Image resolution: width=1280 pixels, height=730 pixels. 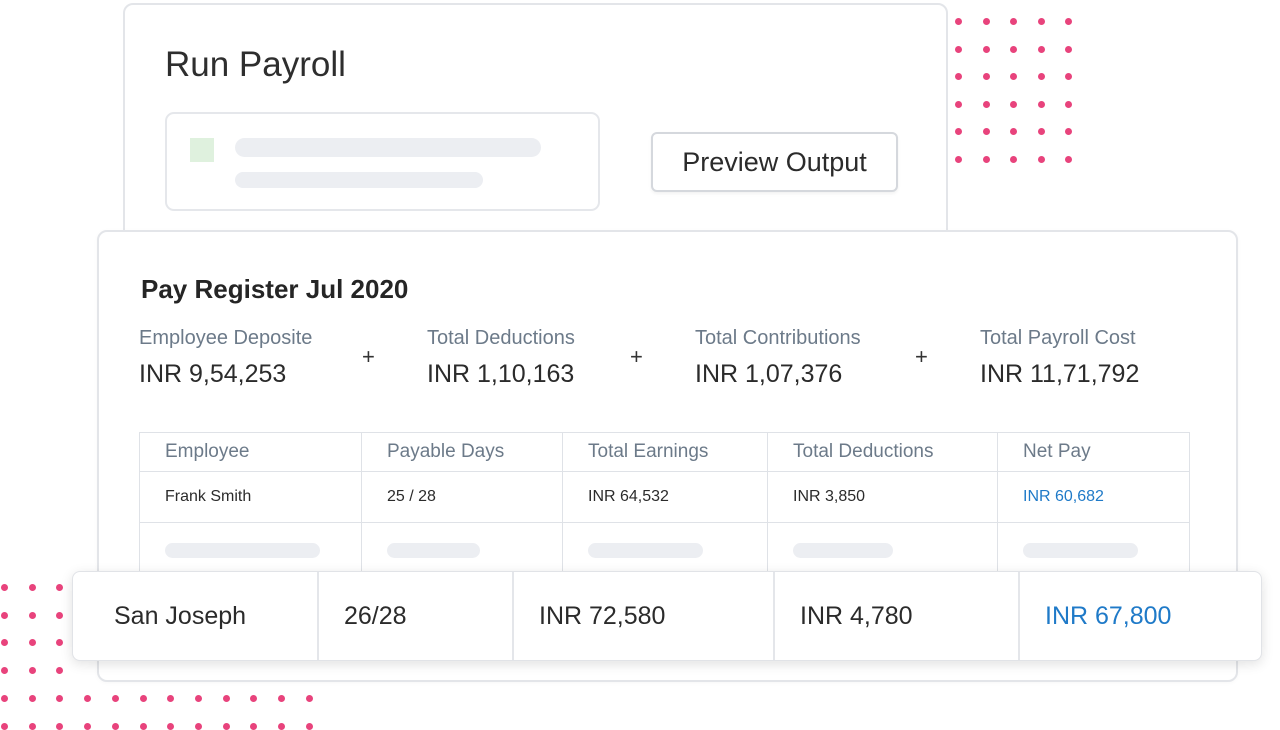 What do you see at coordinates (883, 452) in the screenshot?
I see `column-header-total-deductions: Total Deductions` at bounding box center [883, 452].